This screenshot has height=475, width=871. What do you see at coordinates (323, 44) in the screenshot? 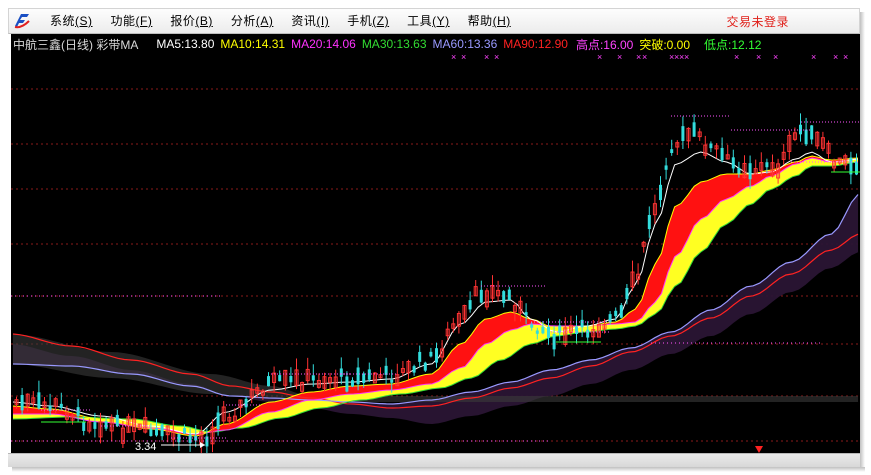
I see `legend-ma20: MA20:14.06` at bounding box center [323, 44].